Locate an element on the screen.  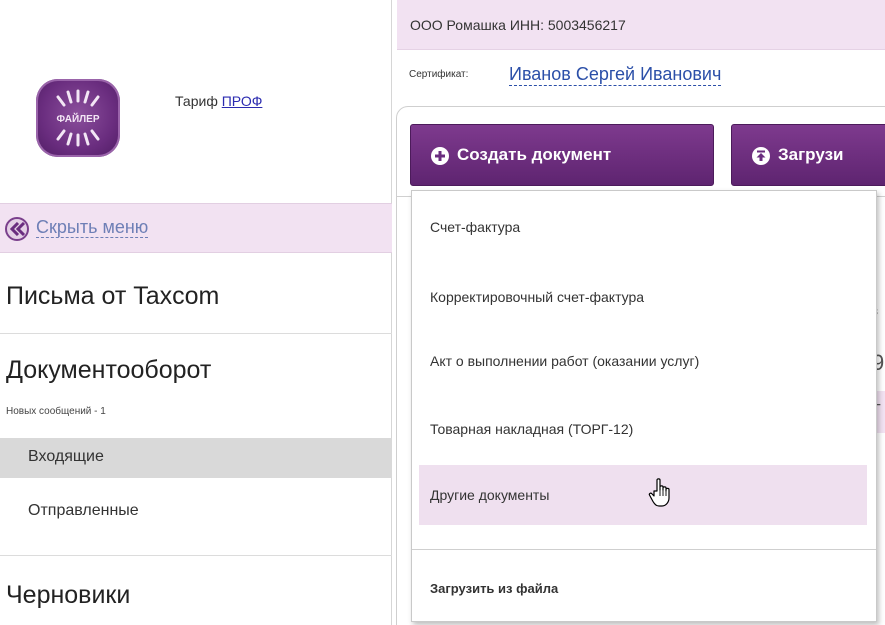
logo-block: ФАЙЛЕР Тариф ПРОФ is located at coordinates (196, 100).